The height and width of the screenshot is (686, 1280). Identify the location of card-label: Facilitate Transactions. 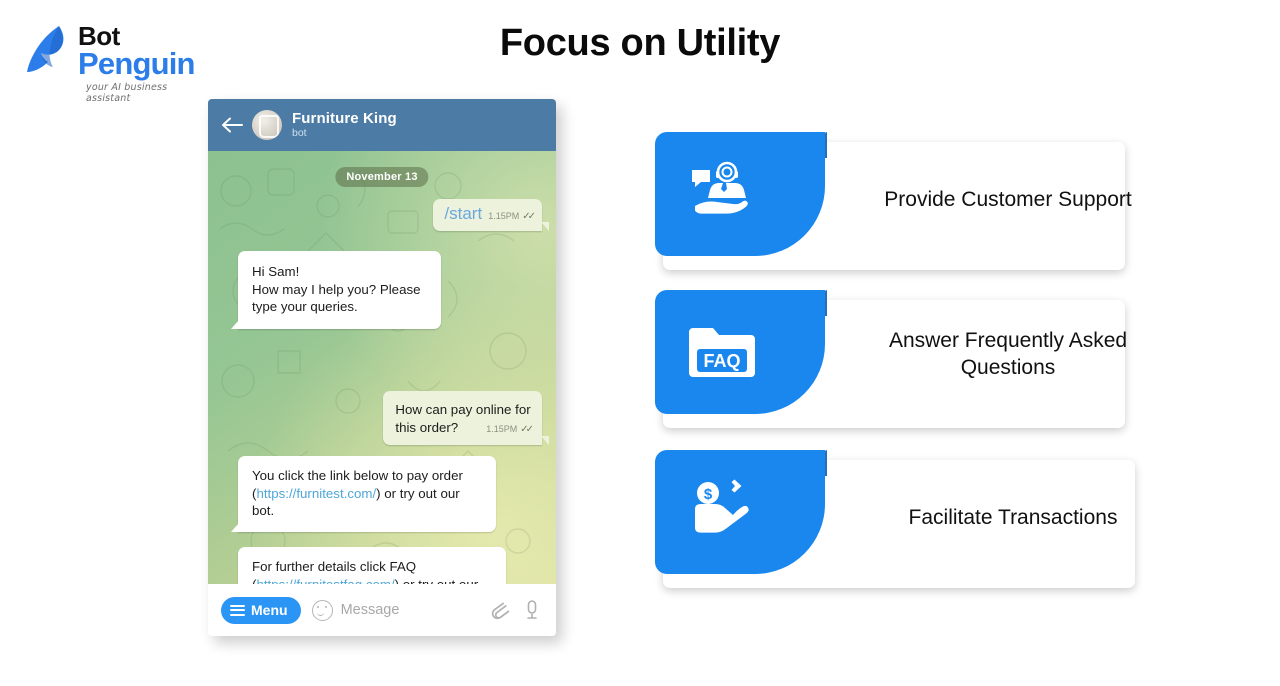
(1013, 518).